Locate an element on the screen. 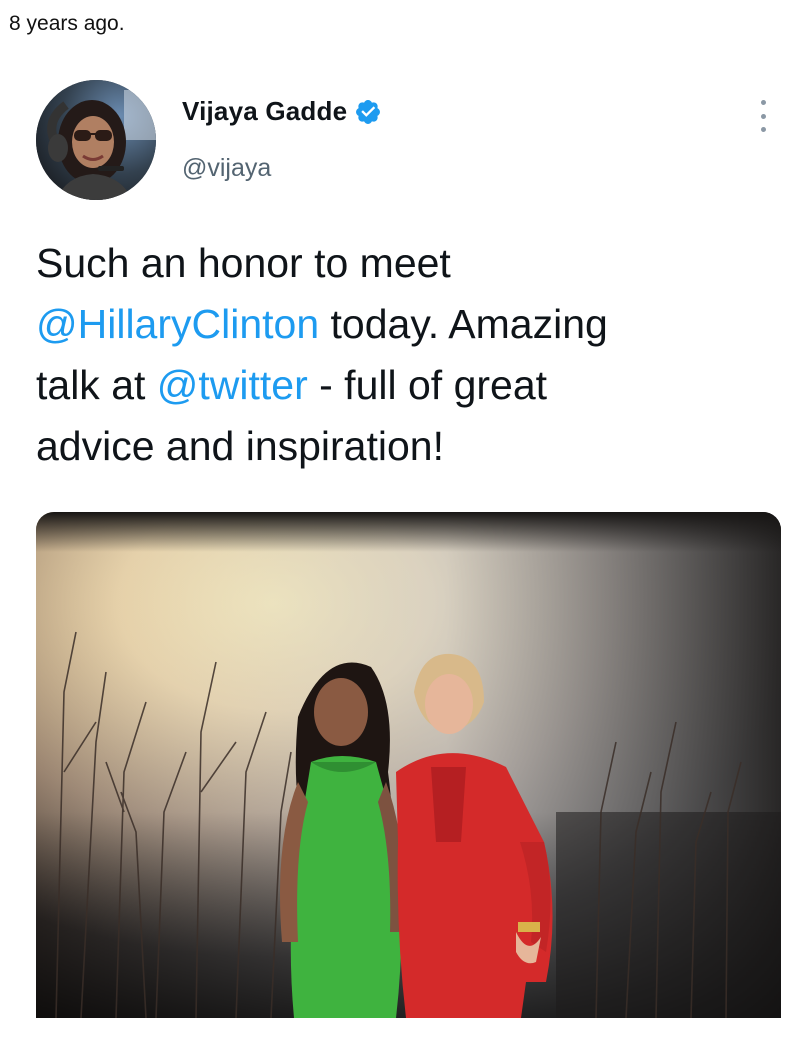 Image resolution: width=812 pixels, height=1038 pixels. avatar-image is located at coordinates (96, 140).